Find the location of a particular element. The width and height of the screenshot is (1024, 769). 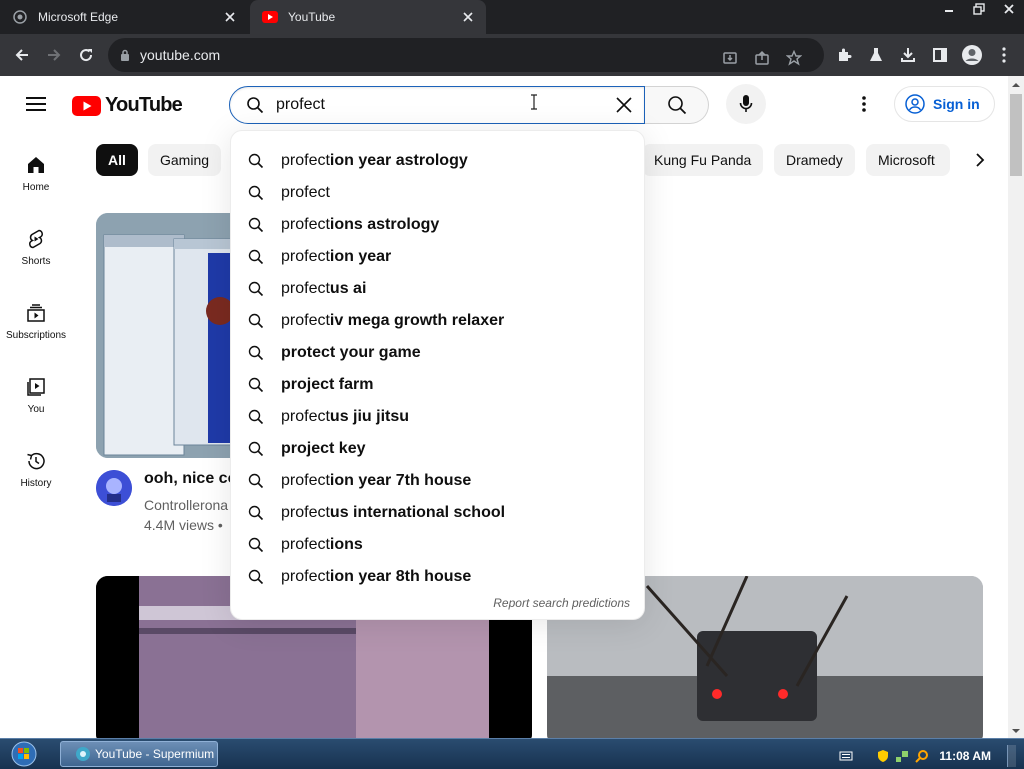

guide-label: Subscriptions is located at coordinates (36, 335).